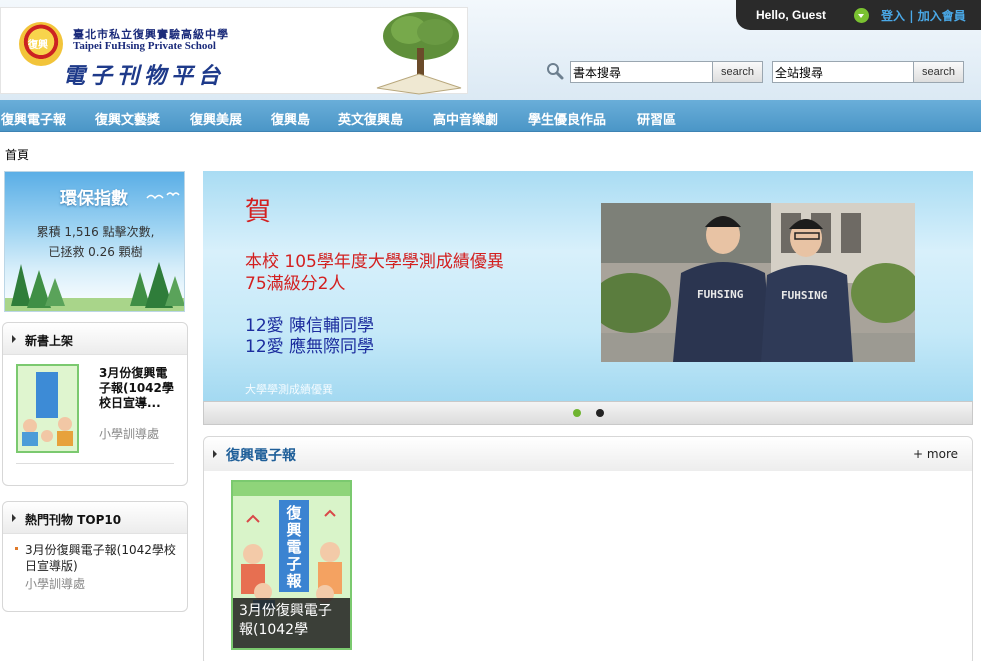  I want to click on enews-book-card: 復興電子報 3月份復興電子報(1042學, so click(291, 565).